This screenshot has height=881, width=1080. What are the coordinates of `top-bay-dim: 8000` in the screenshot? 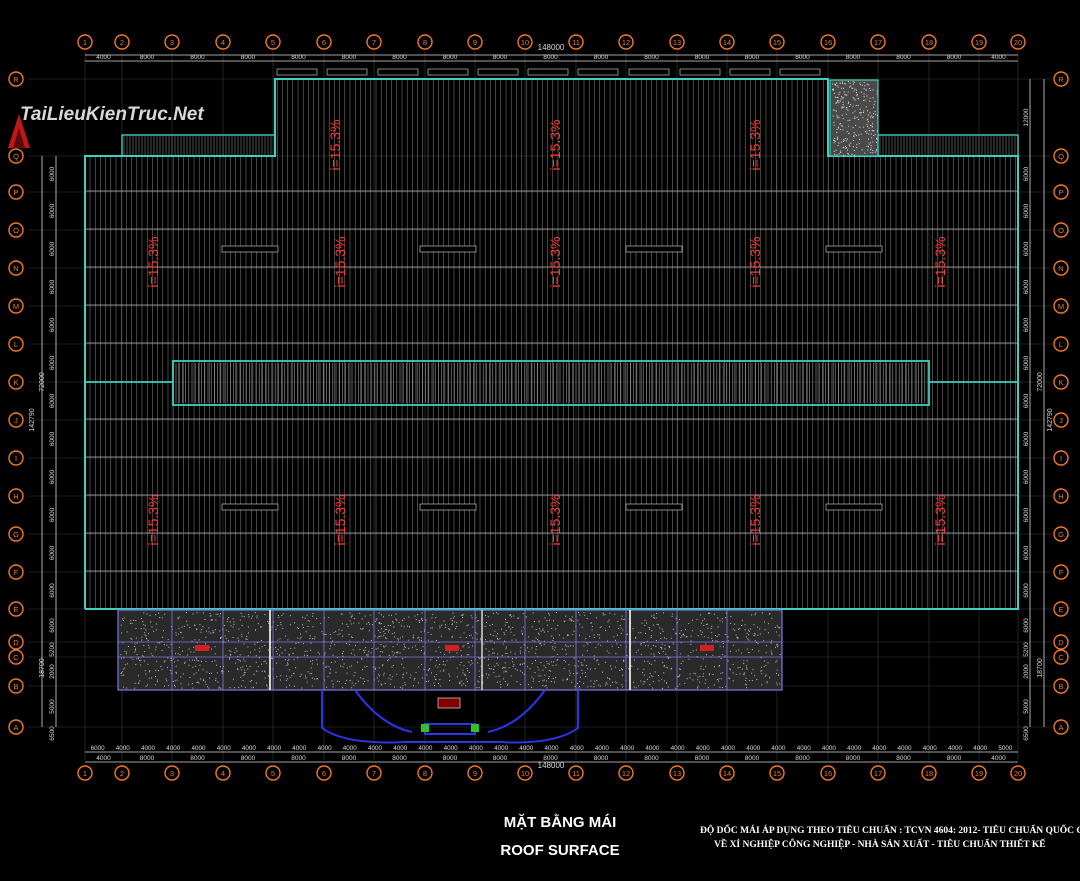 It's located at (601, 57).